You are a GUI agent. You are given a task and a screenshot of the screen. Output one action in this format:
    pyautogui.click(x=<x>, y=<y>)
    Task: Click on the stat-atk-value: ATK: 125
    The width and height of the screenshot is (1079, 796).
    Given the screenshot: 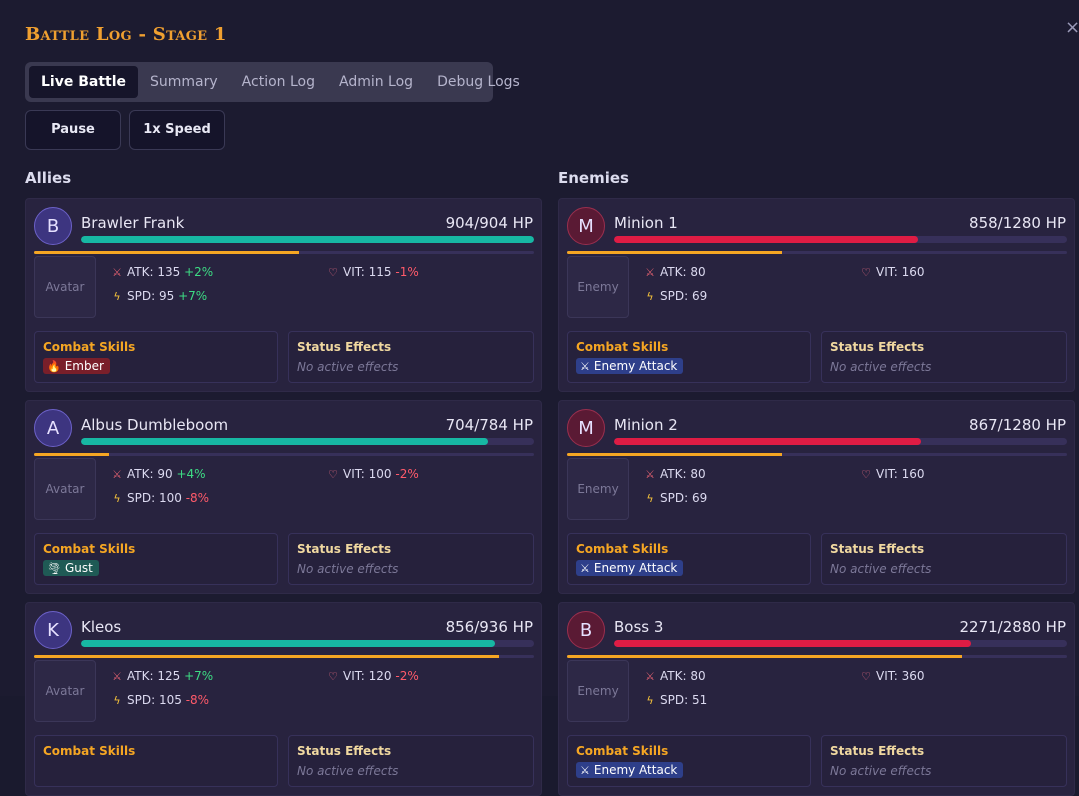 What is the action you would take?
    pyautogui.click(x=154, y=676)
    